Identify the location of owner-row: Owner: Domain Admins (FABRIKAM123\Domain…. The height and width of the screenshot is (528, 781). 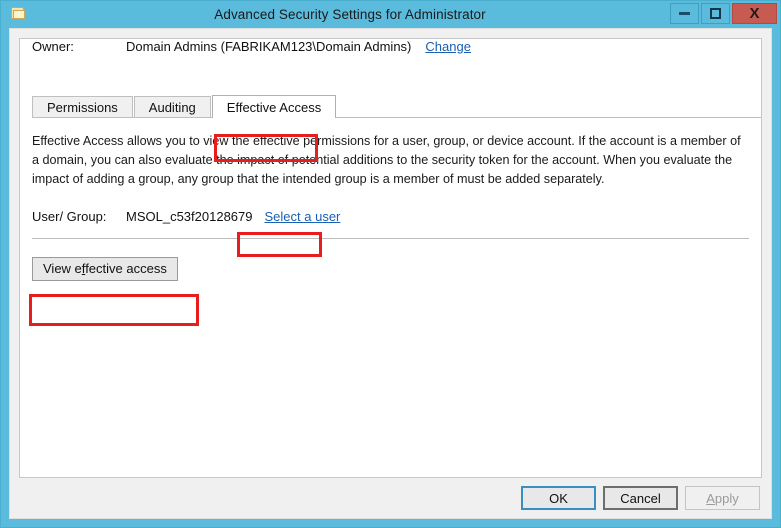
(390, 67).